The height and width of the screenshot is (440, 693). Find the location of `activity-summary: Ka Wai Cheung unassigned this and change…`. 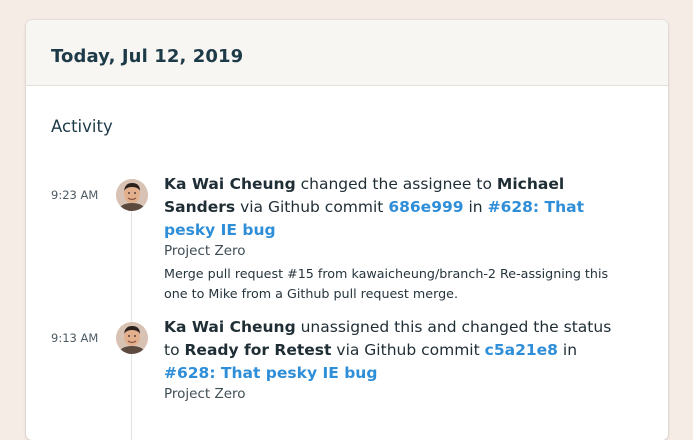

activity-summary: Ka Wai Cheung unassigned this and change… is located at coordinates (396, 350).